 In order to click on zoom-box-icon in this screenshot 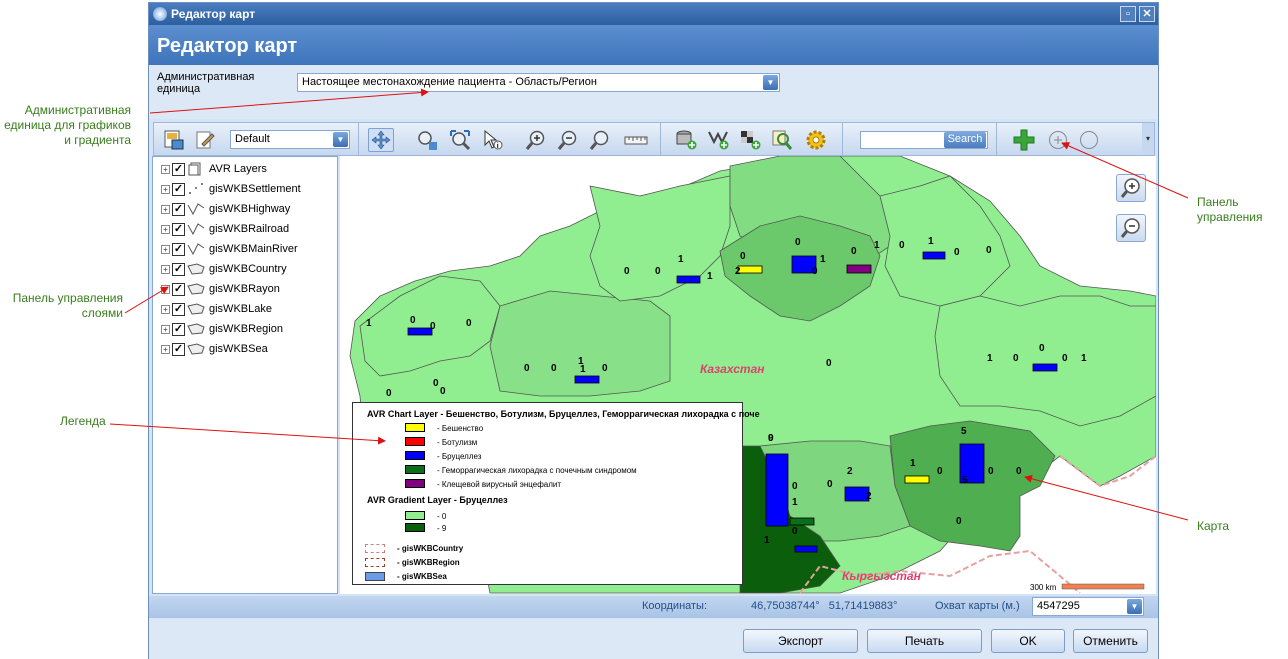, I will do `click(600, 140)`.